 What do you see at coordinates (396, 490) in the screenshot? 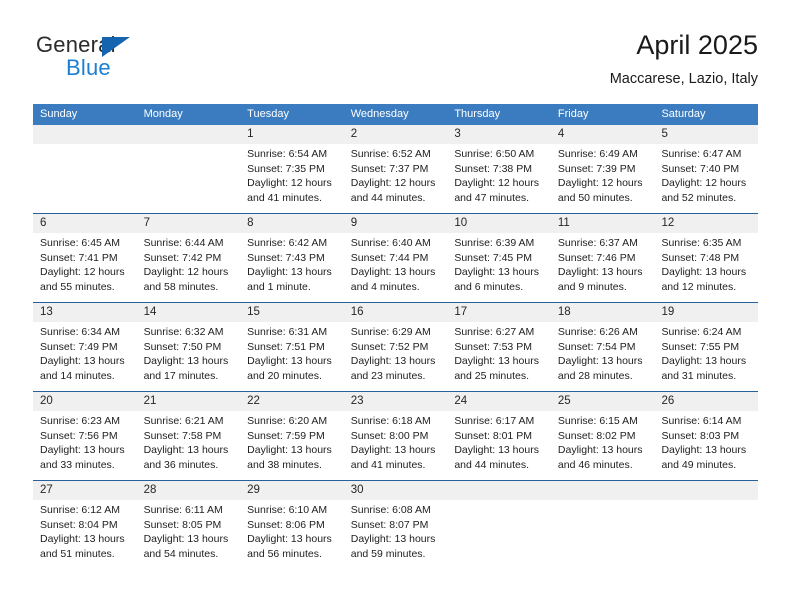
I see `day-number: 30` at bounding box center [396, 490].